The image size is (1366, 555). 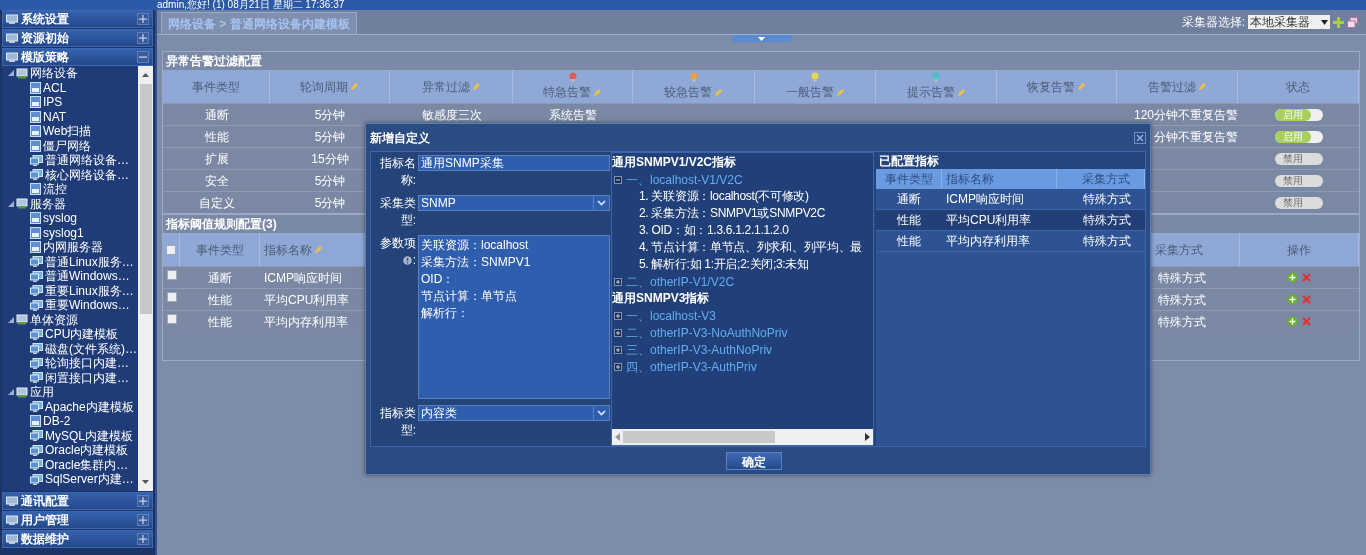 I want to click on column-header: 采集方式, so click(x=1178, y=250).